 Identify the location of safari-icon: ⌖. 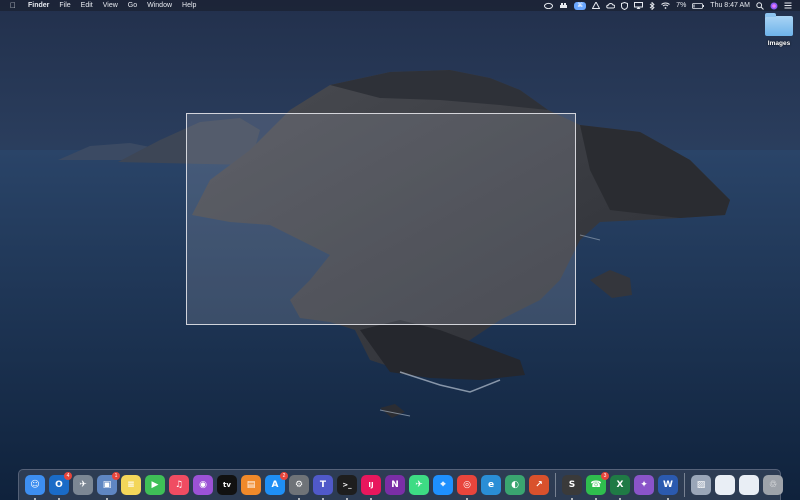
(443, 485).